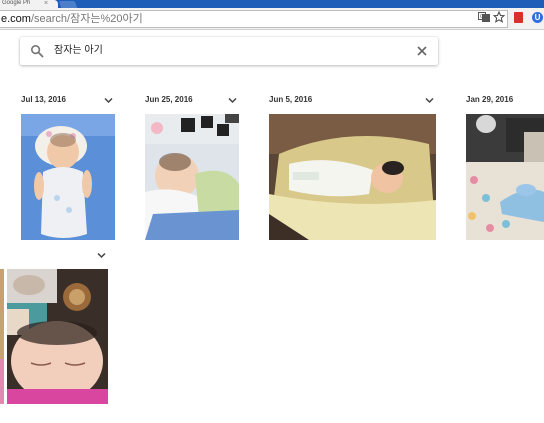 Image resolution: width=544 pixels, height=423 pixels. I want to click on blue-extension-icon: U, so click(537, 17).